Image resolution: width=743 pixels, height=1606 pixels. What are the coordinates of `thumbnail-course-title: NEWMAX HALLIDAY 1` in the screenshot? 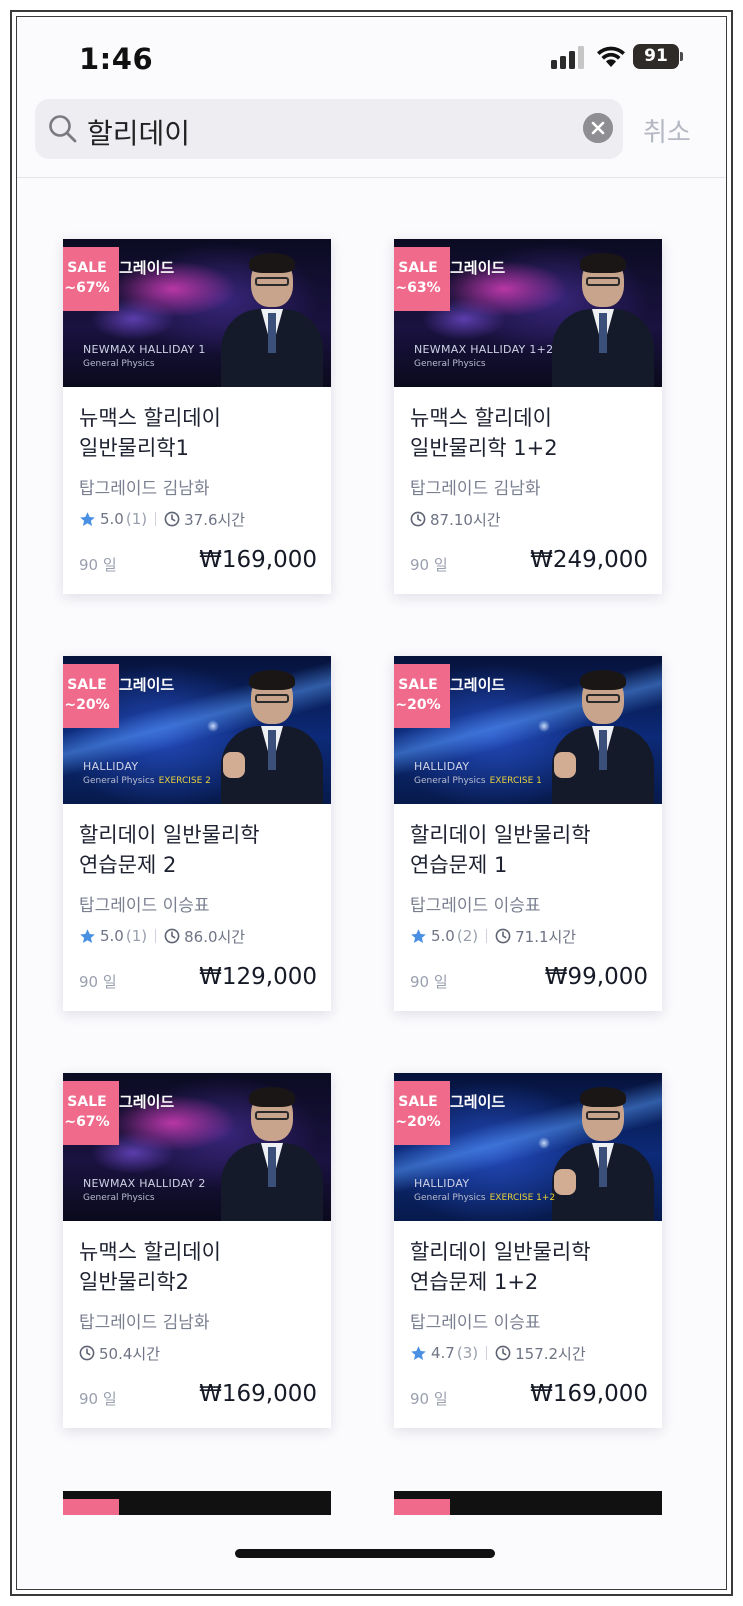 It's located at (144, 349).